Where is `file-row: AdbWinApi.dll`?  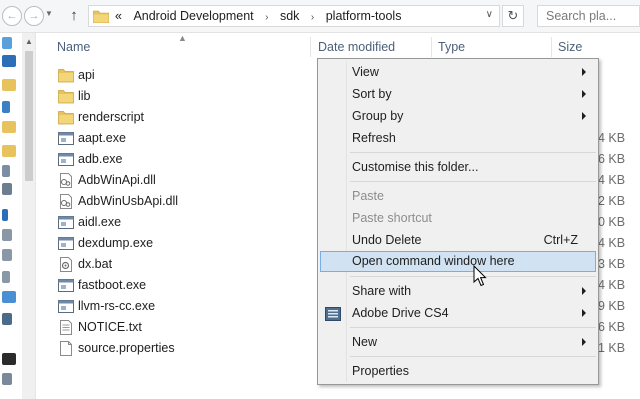
file-row: AdbWinApi.dll is located at coordinates (186, 180).